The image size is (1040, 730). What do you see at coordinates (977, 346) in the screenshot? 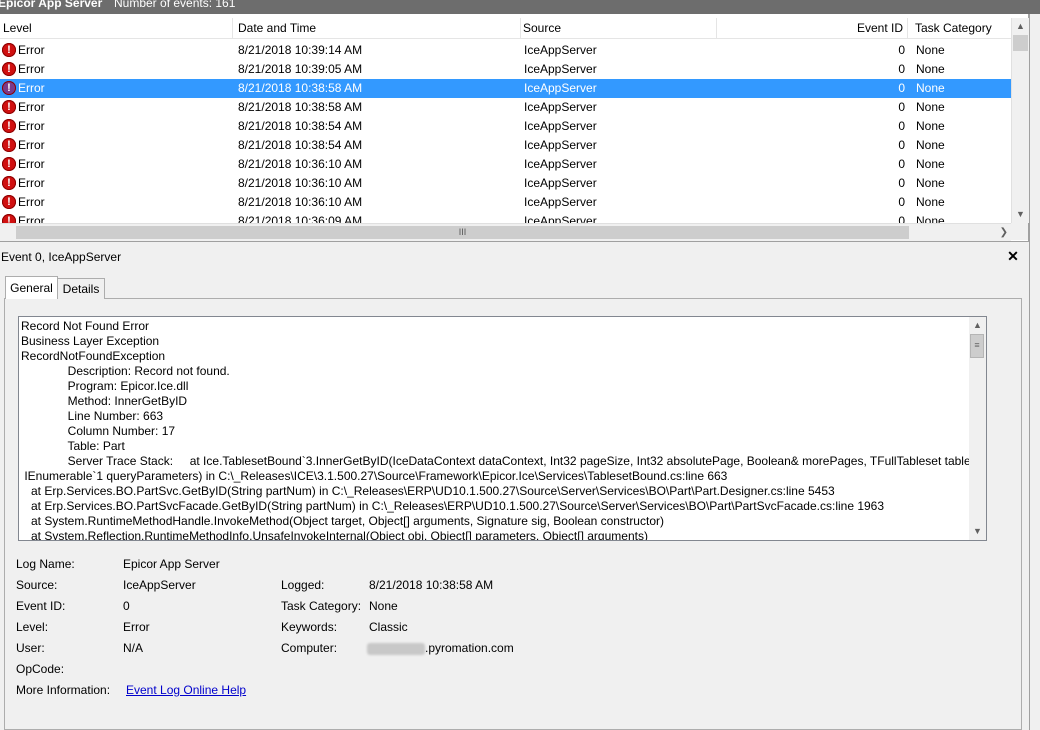
I see `scrollbar-thumb: ≡` at bounding box center [977, 346].